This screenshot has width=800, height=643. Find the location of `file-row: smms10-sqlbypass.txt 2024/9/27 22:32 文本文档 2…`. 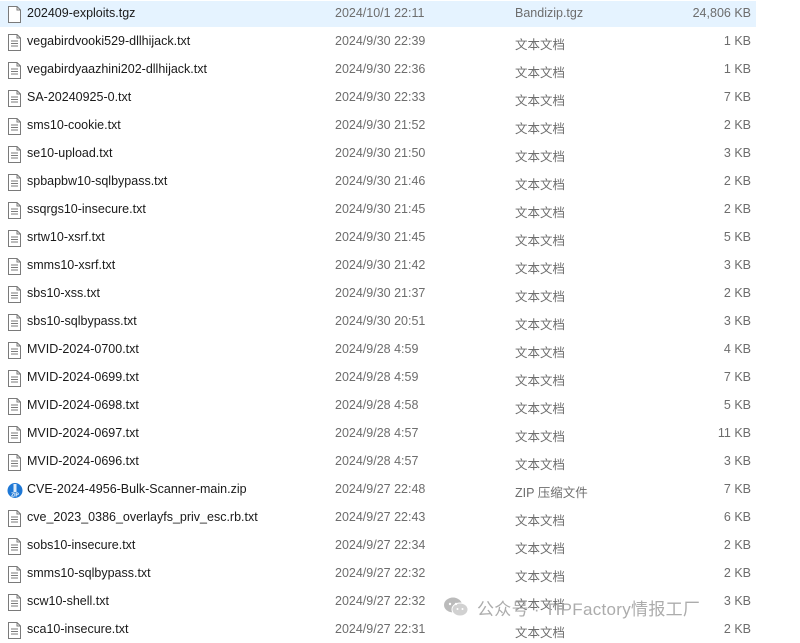

file-row: smms10-sqlbypass.txt 2024/9/27 22:32 文本文档 2… is located at coordinates (378, 574).